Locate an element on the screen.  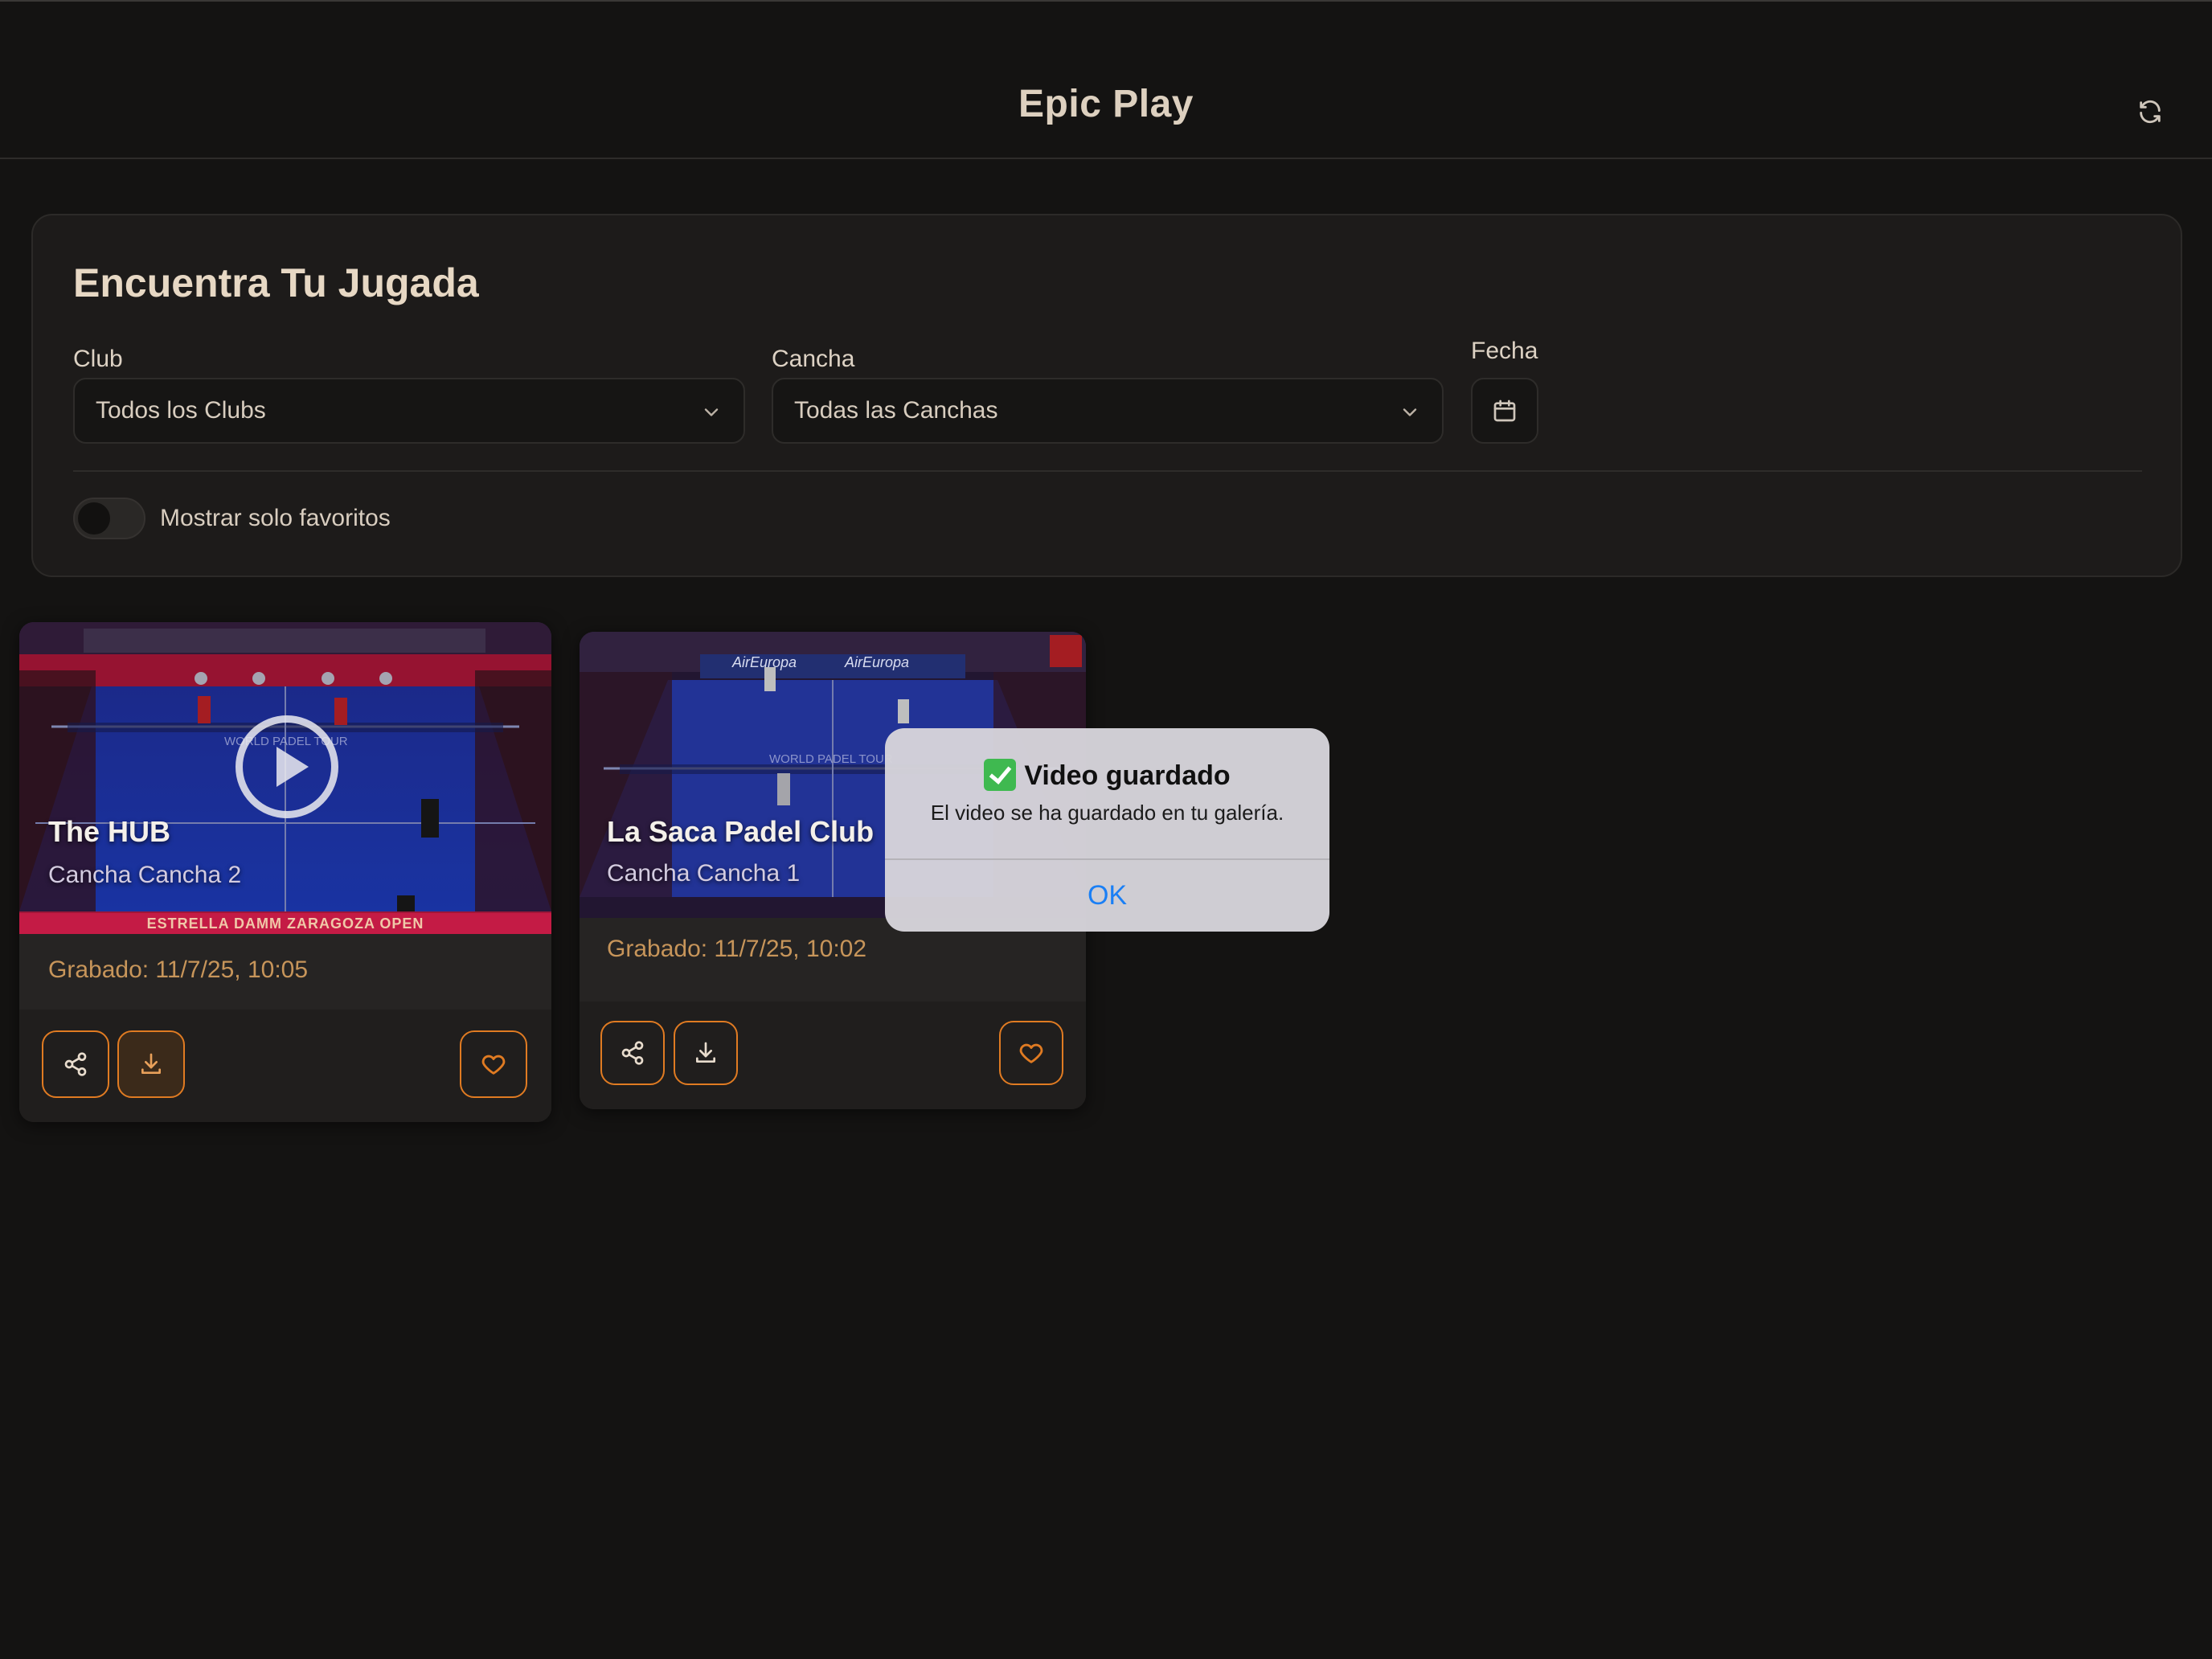
date-picker-button is located at coordinates (1504, 411).